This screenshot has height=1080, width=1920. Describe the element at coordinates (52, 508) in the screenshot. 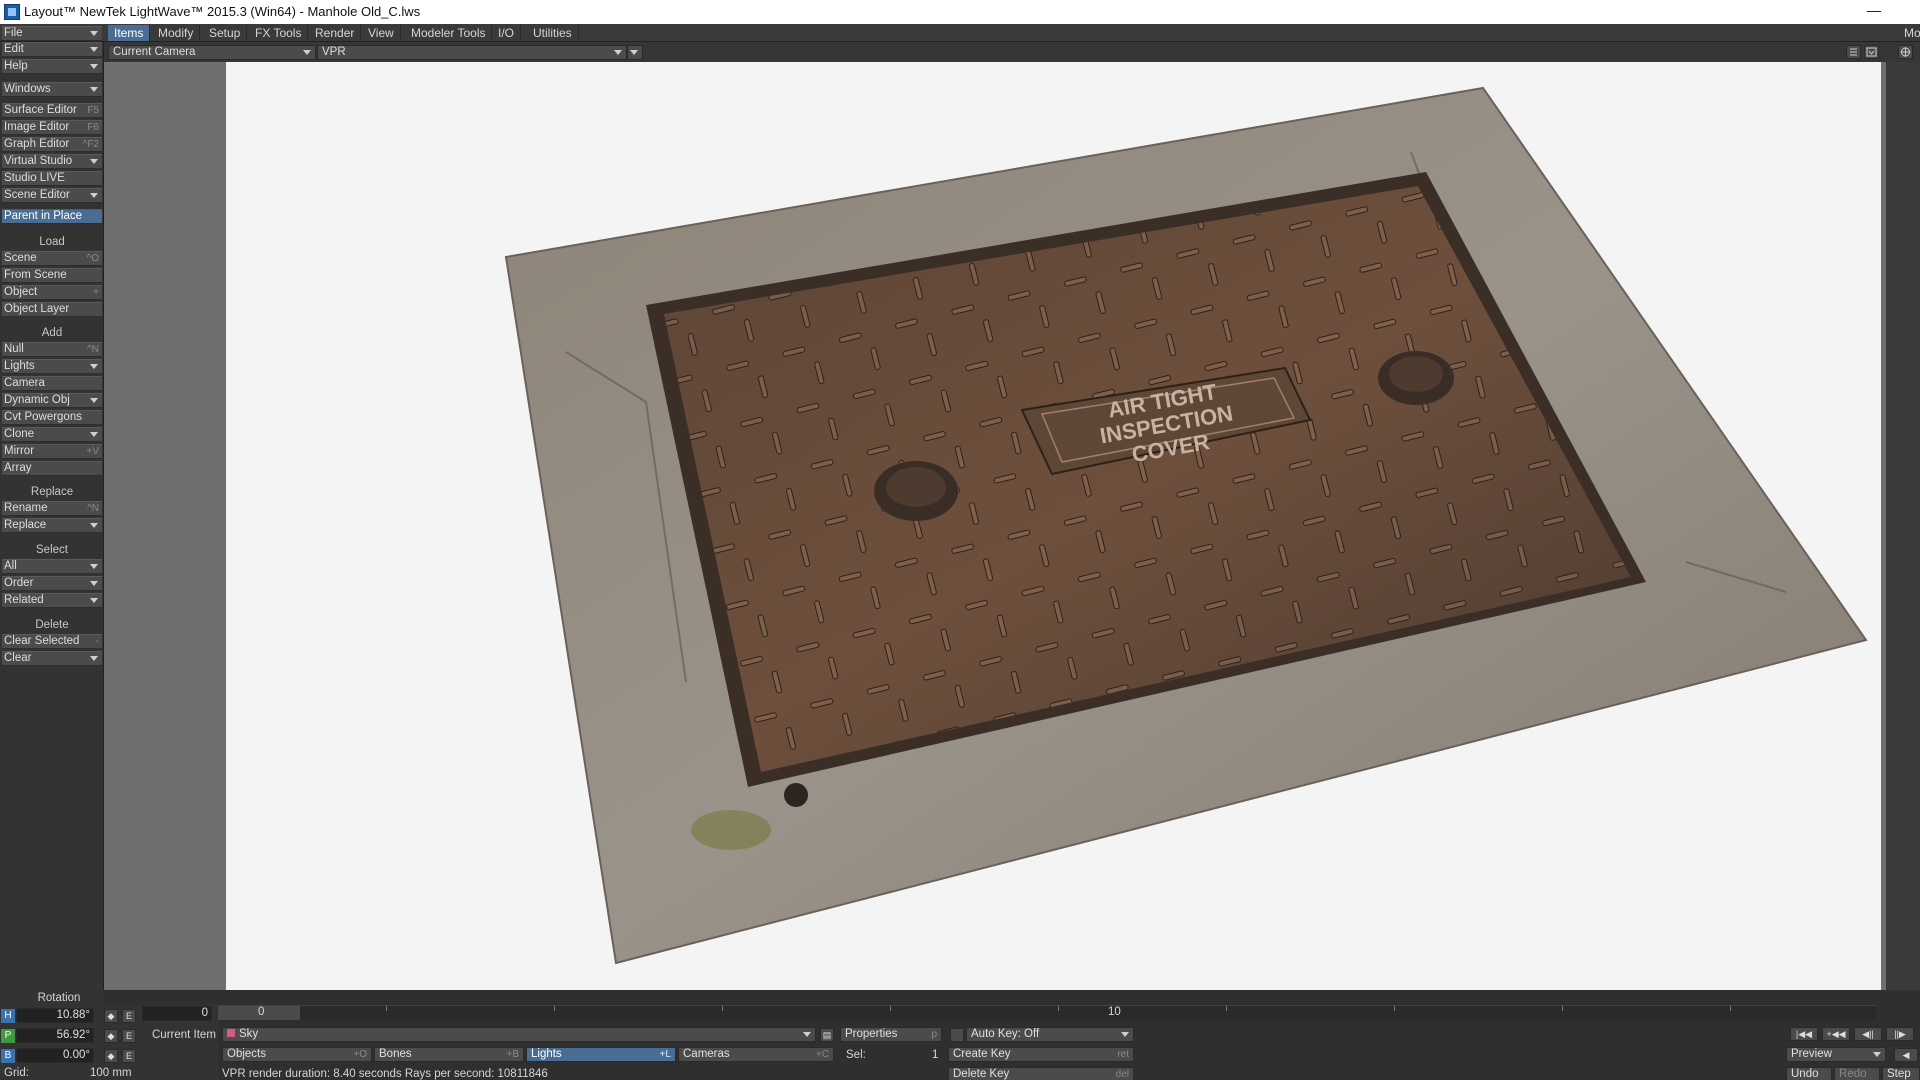

I see `rename-button: Rename ^N` at that location.